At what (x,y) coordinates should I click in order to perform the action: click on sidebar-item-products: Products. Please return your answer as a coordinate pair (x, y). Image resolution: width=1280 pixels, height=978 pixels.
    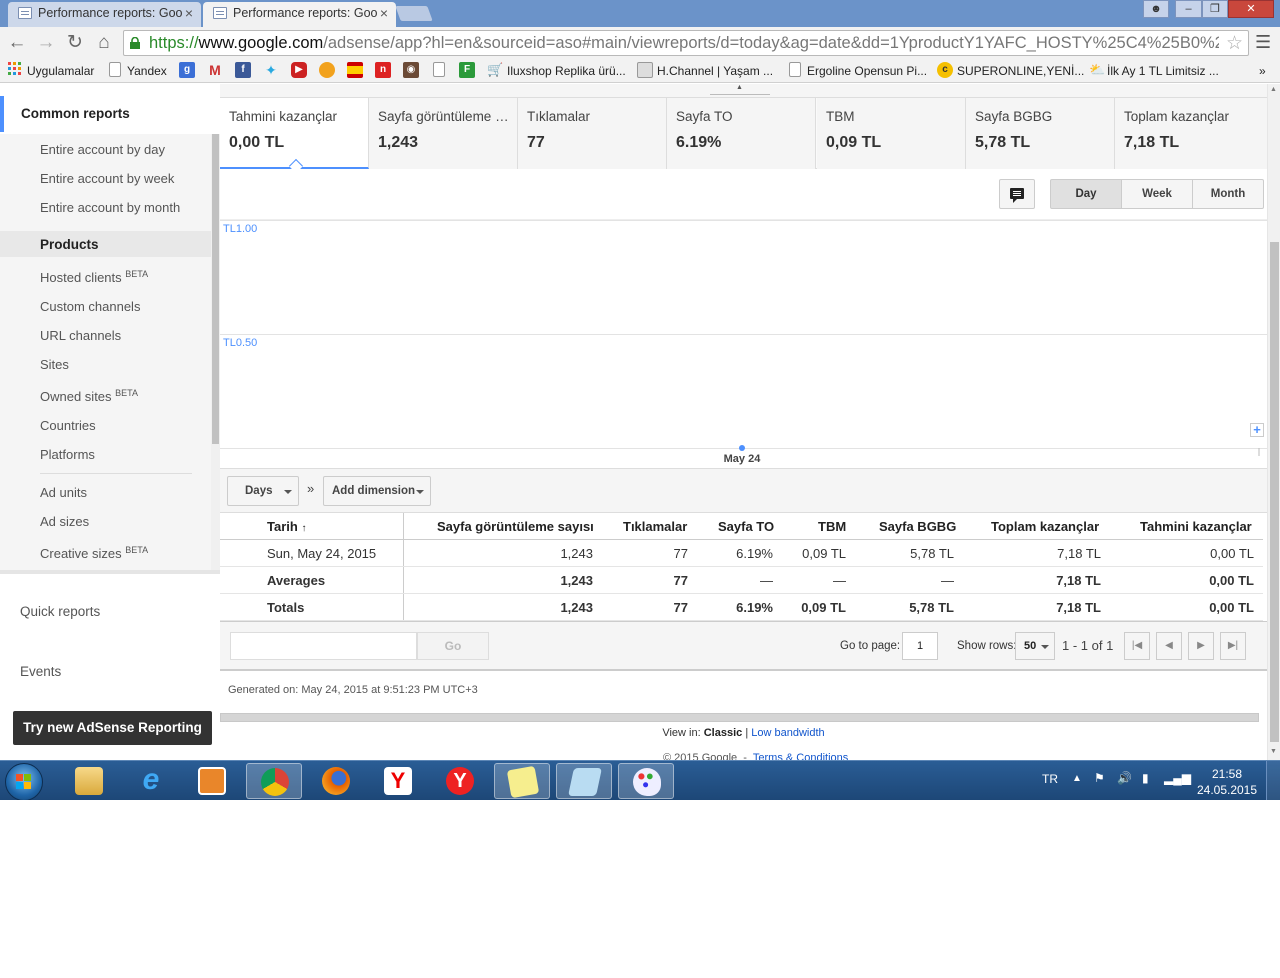
    Looking at the image, I should click on (105, 244).